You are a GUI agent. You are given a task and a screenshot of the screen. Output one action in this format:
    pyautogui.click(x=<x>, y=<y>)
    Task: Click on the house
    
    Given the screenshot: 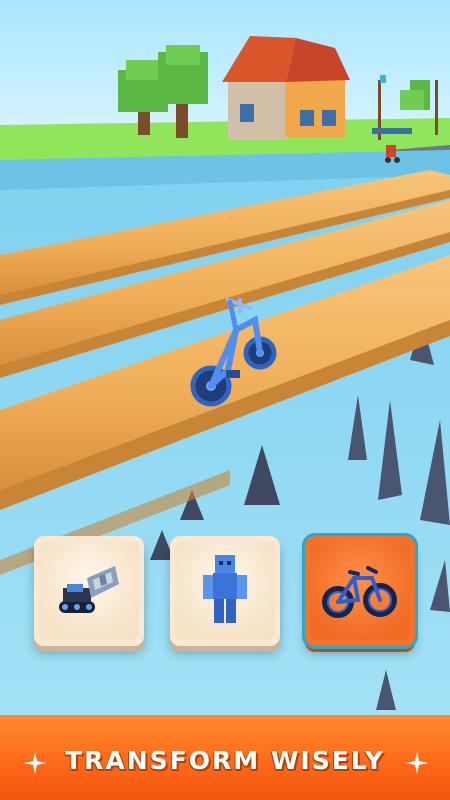 What is the action you would take?
    pyautogui.click(x=286, y=88)
    